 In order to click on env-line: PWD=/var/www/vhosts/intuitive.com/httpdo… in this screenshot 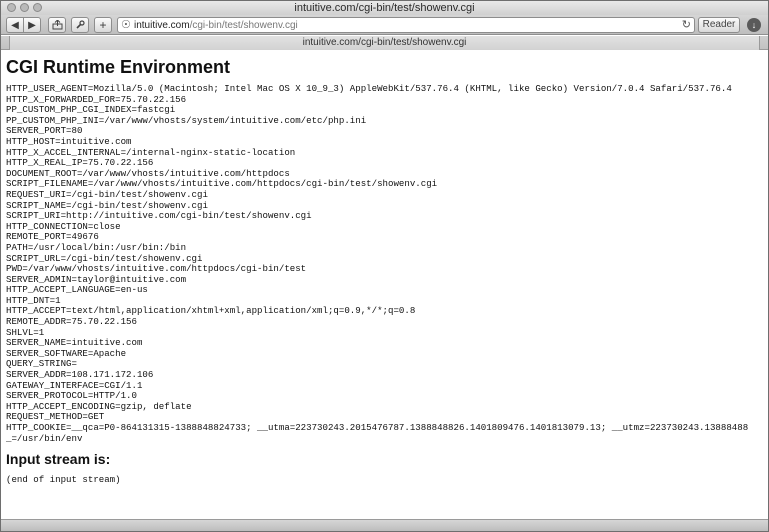, I will do `click(156, 269)`.